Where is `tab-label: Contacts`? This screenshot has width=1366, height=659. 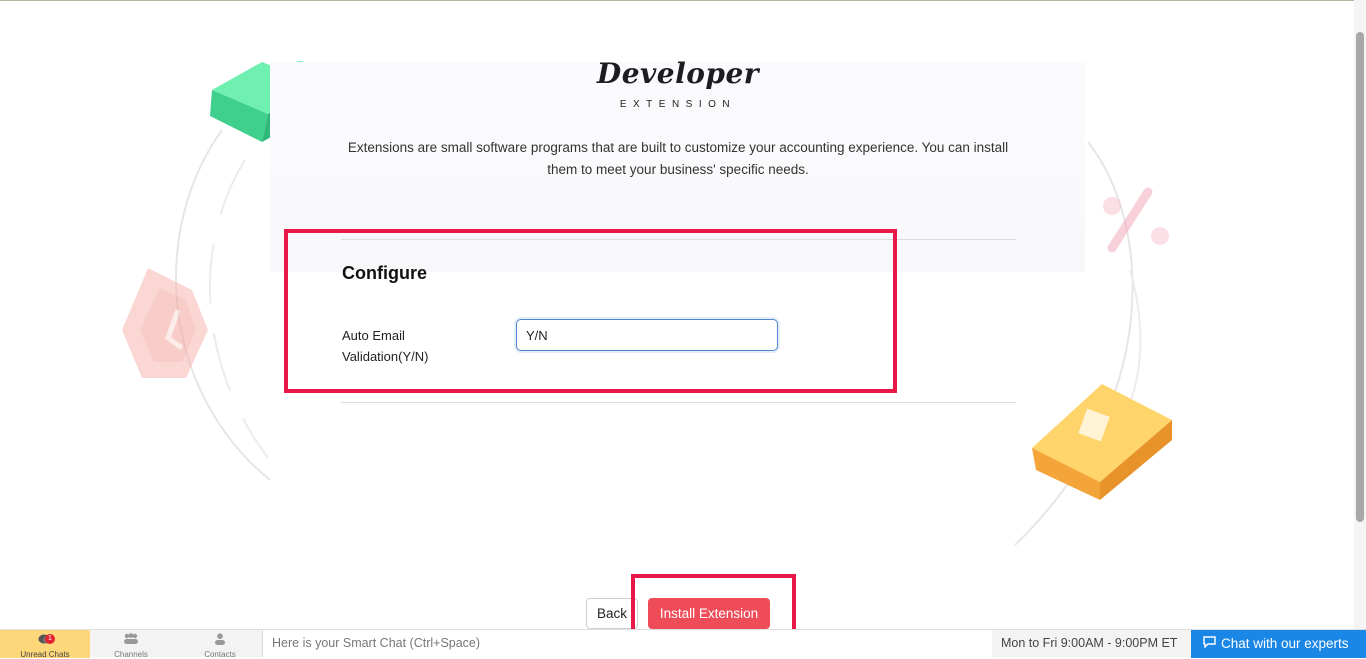
tab-label: Contacts is located at coordinates (220, 654).